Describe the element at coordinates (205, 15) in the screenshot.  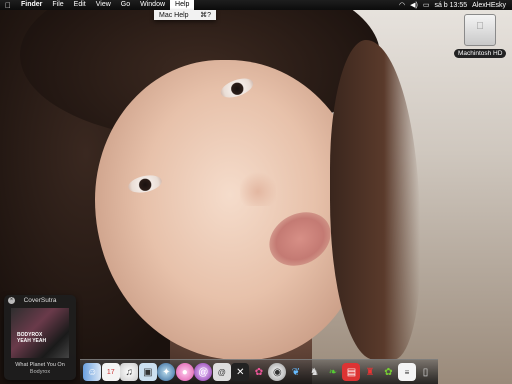
I see `mac-help-shortcut: ⌘?` at that location.